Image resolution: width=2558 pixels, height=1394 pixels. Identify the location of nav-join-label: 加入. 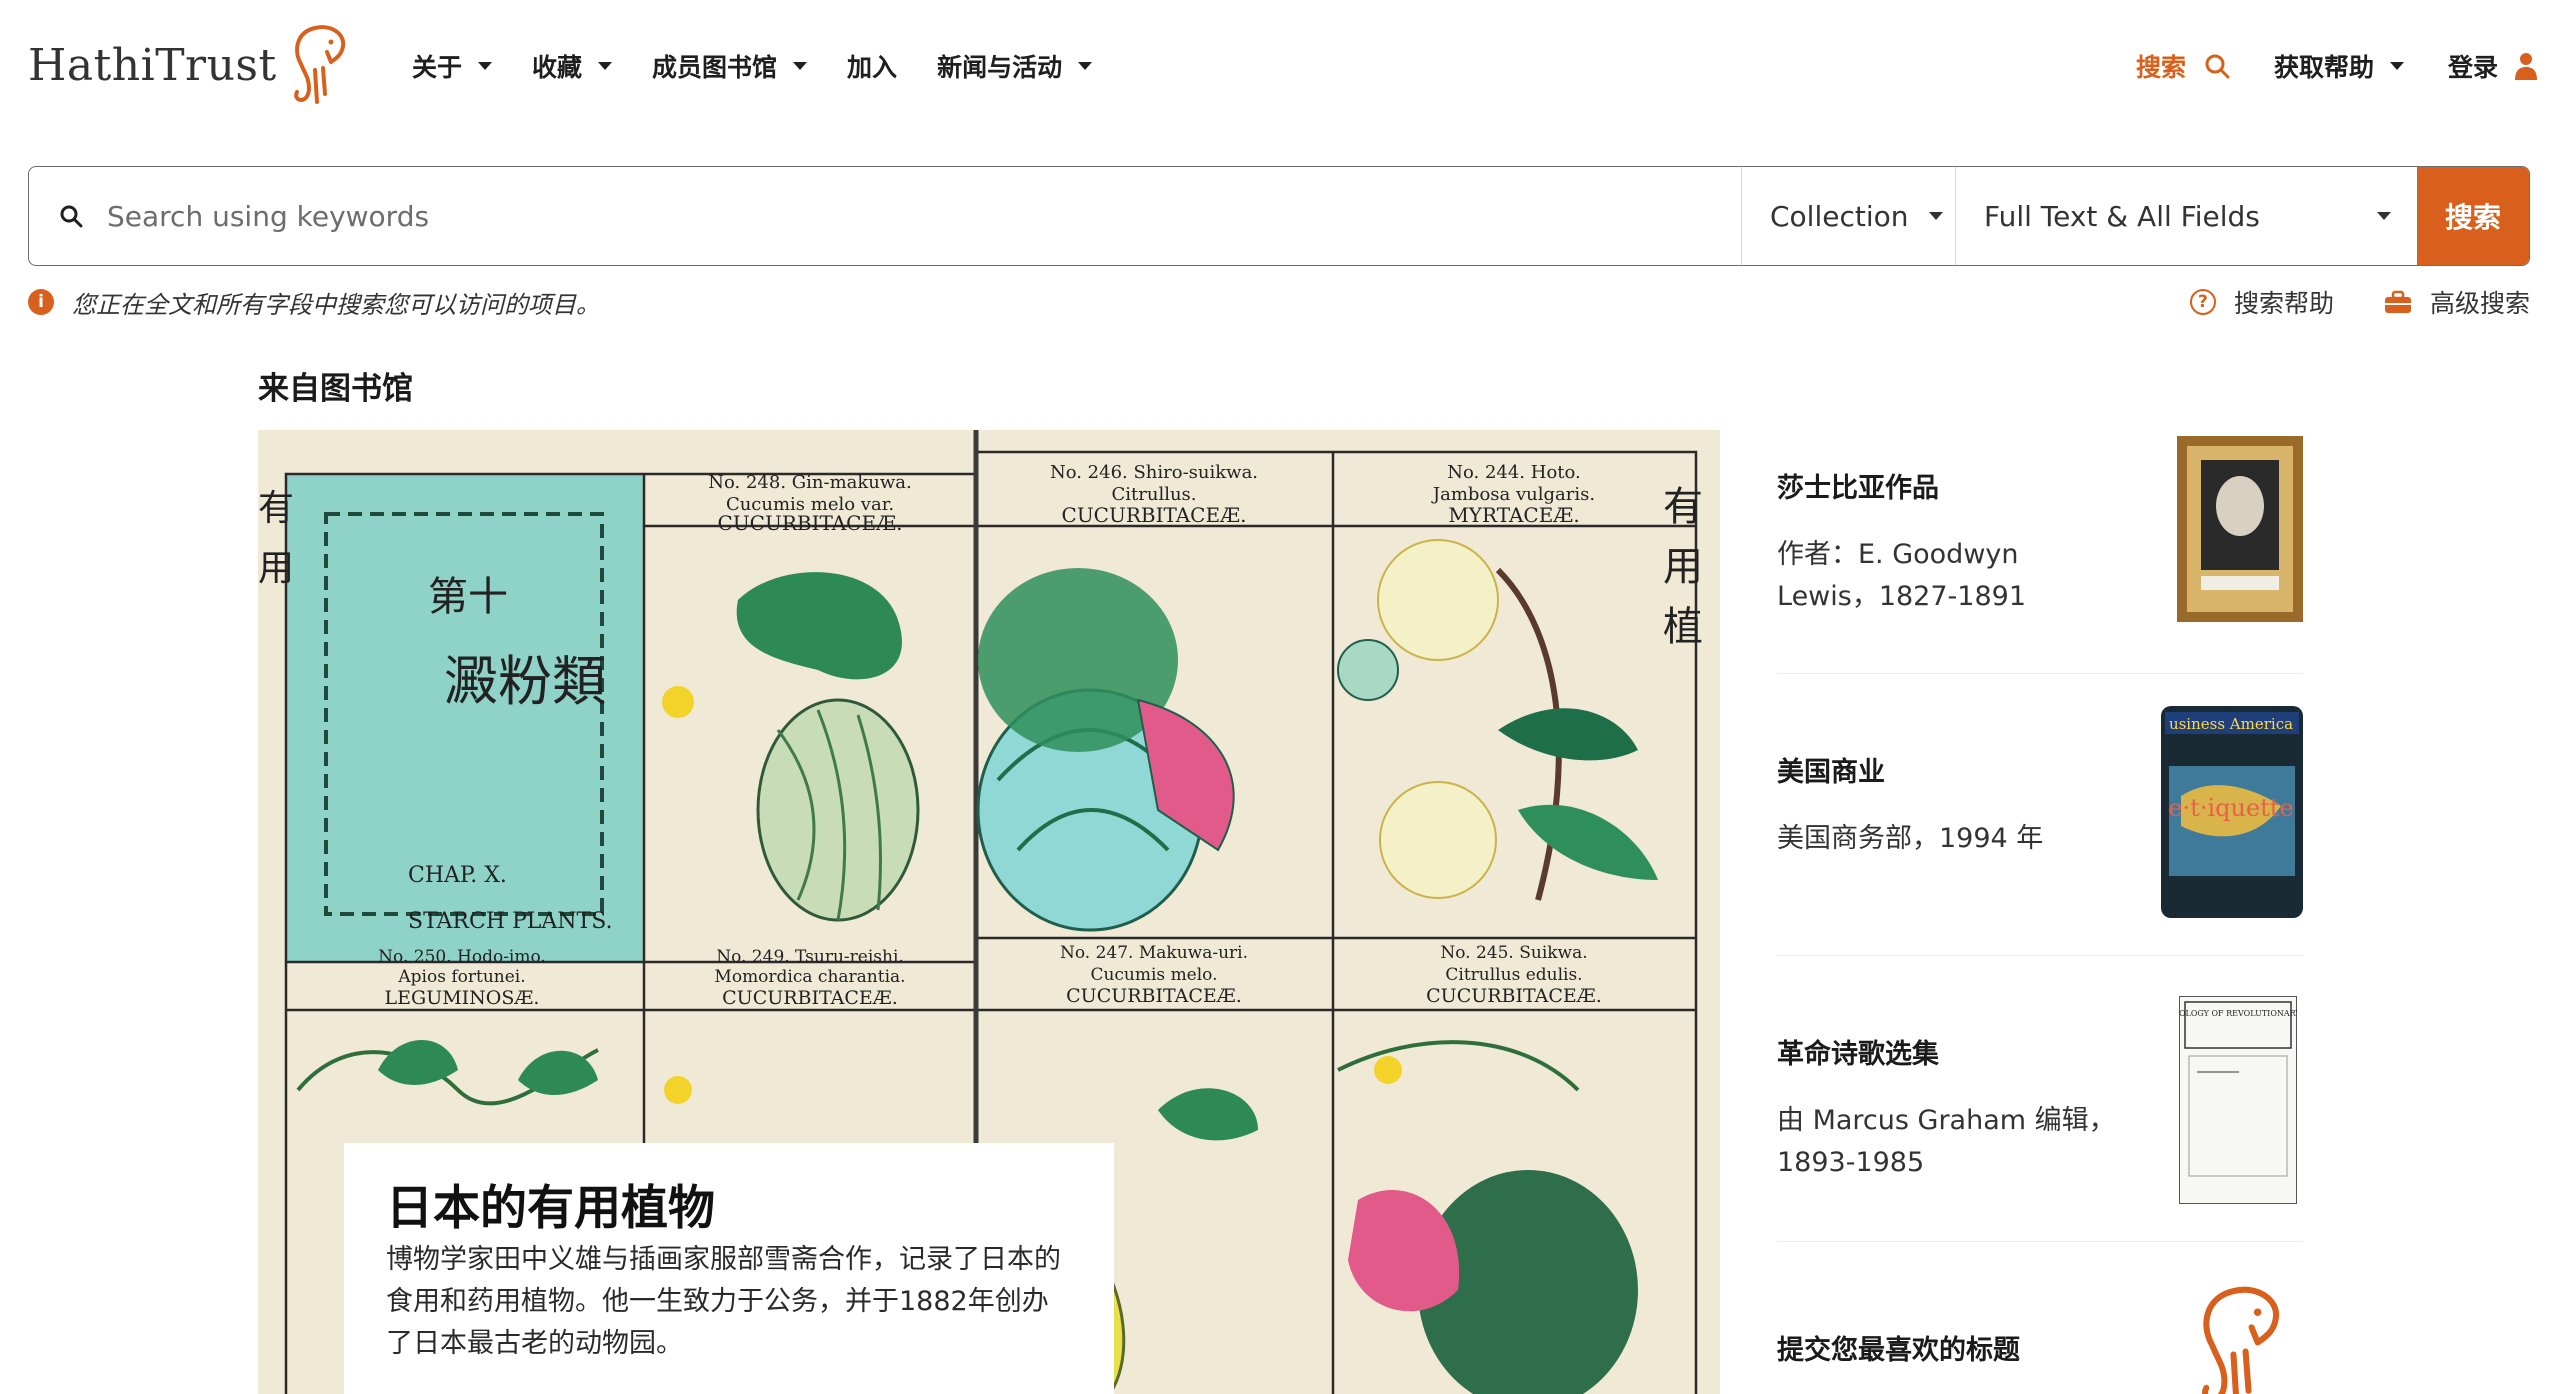
(872, 67).